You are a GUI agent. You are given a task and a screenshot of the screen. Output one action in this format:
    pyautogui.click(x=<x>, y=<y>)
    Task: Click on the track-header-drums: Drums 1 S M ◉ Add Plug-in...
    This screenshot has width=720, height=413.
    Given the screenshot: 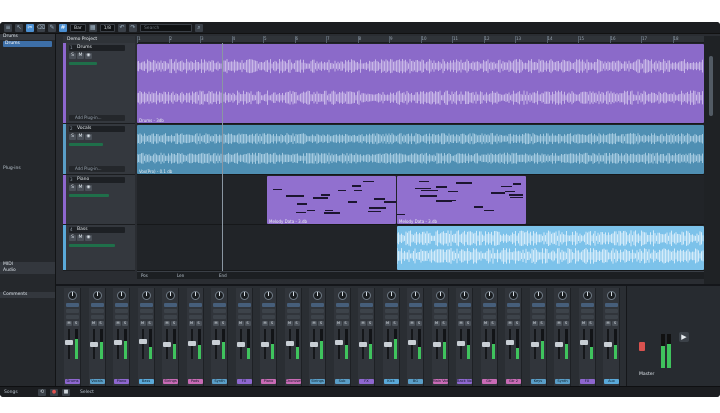 What is the action you would take?
    pyautogui.click(x=99, y=83)
    